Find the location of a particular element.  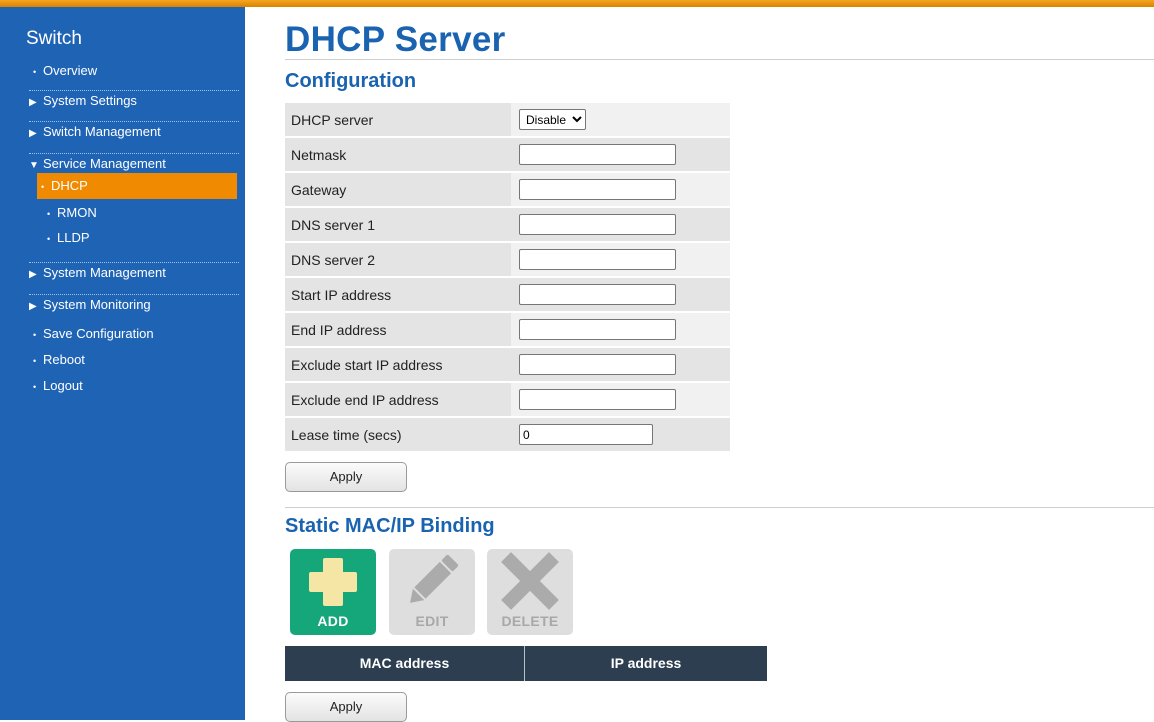

lease-time-input is located at coordinates (586, 434).